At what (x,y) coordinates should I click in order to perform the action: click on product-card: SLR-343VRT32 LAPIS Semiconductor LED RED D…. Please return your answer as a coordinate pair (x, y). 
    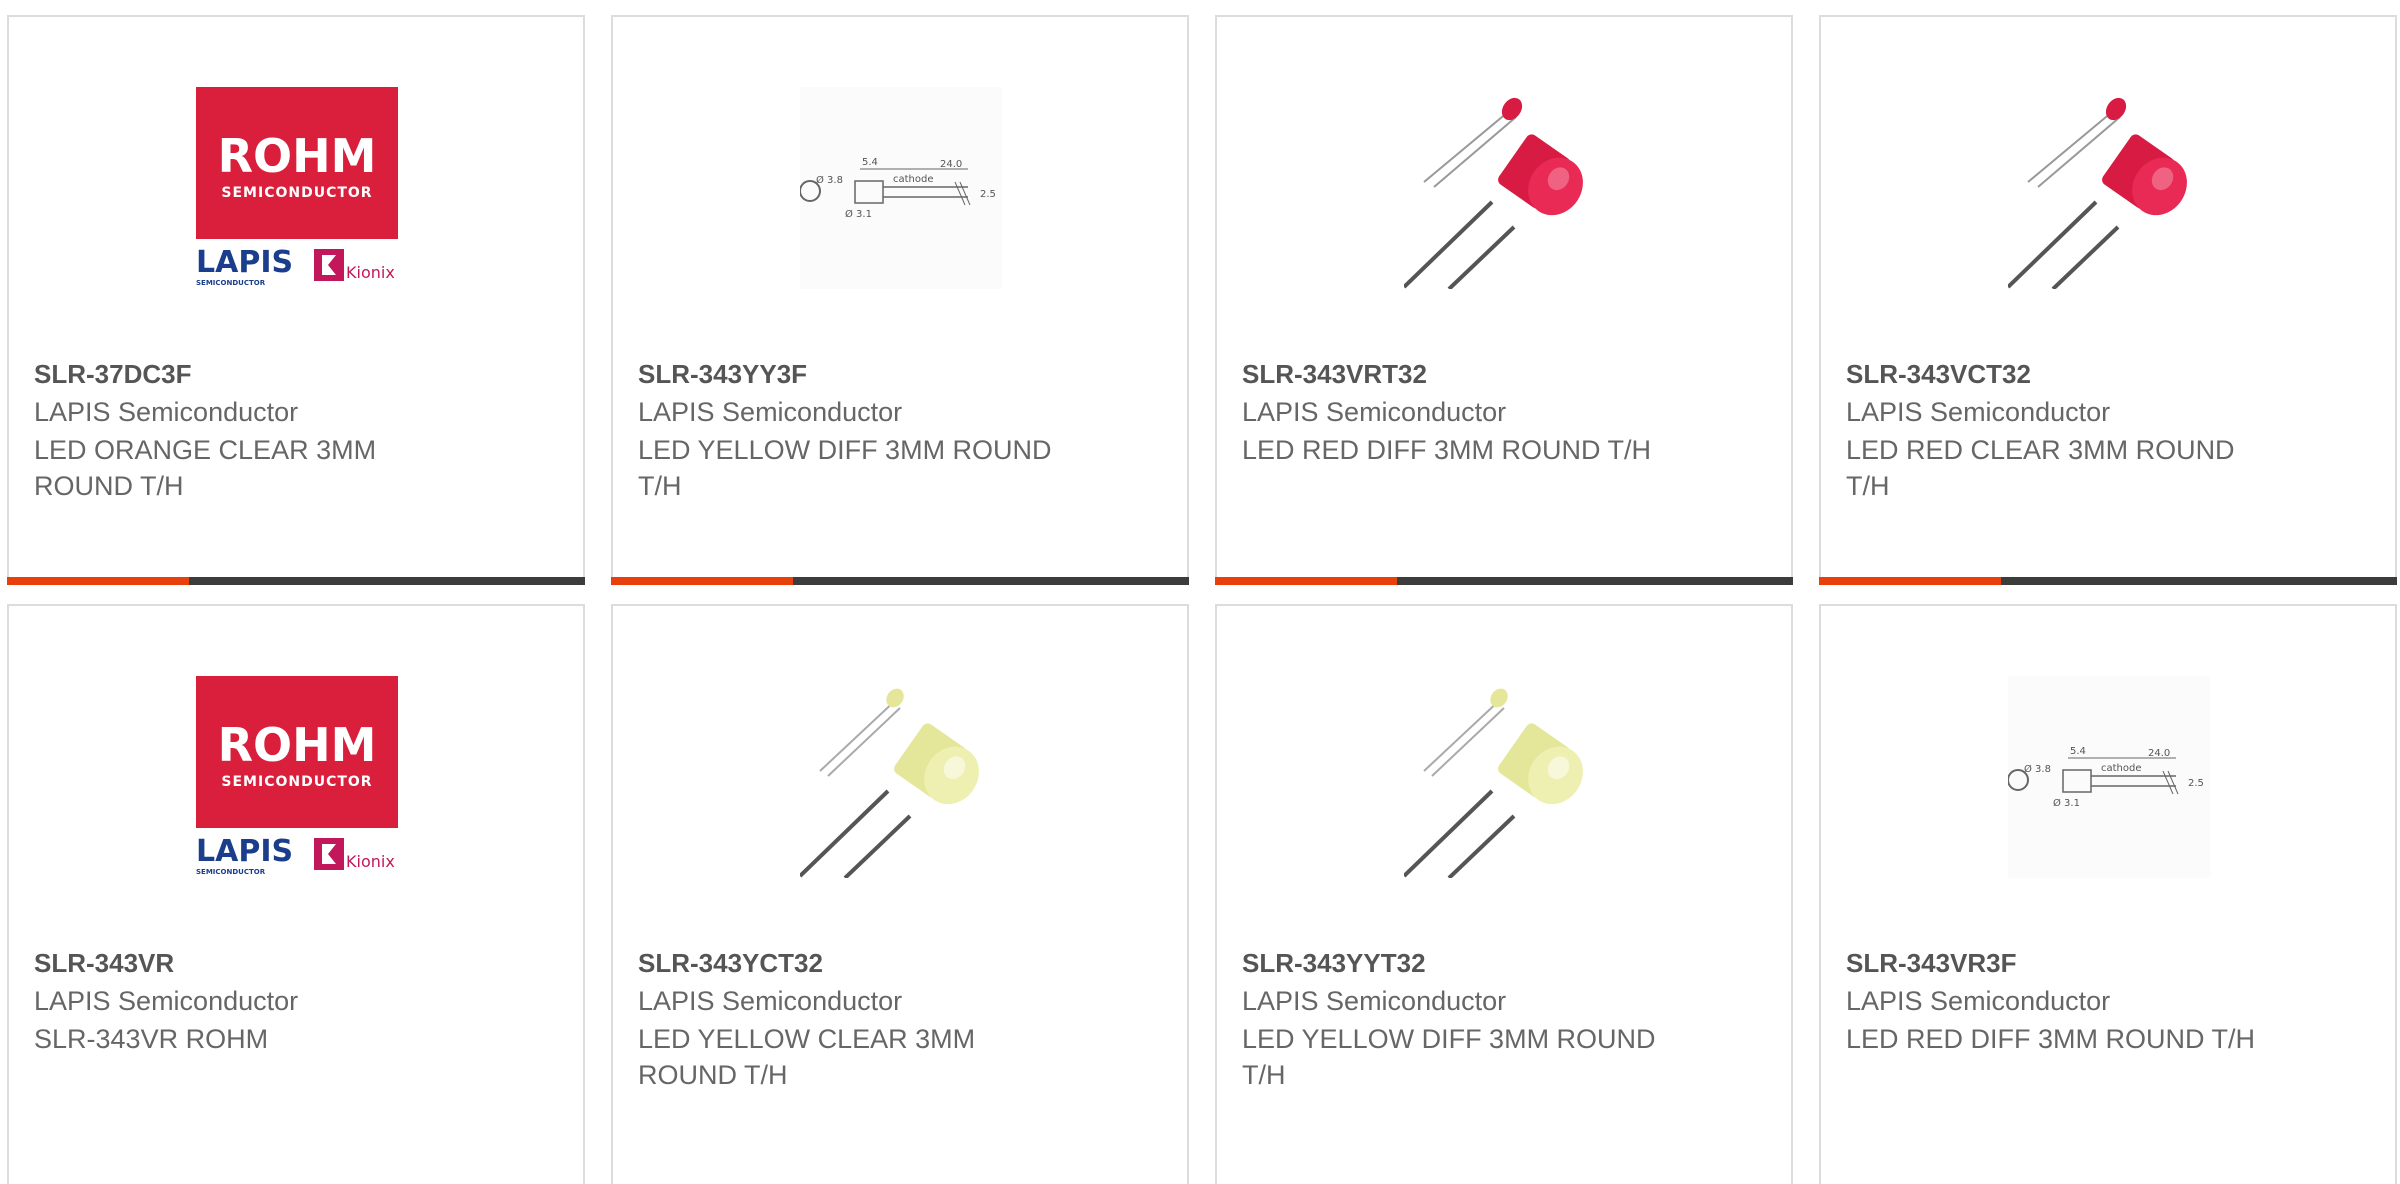
    Looking at the image, I should click on (1504, 300).